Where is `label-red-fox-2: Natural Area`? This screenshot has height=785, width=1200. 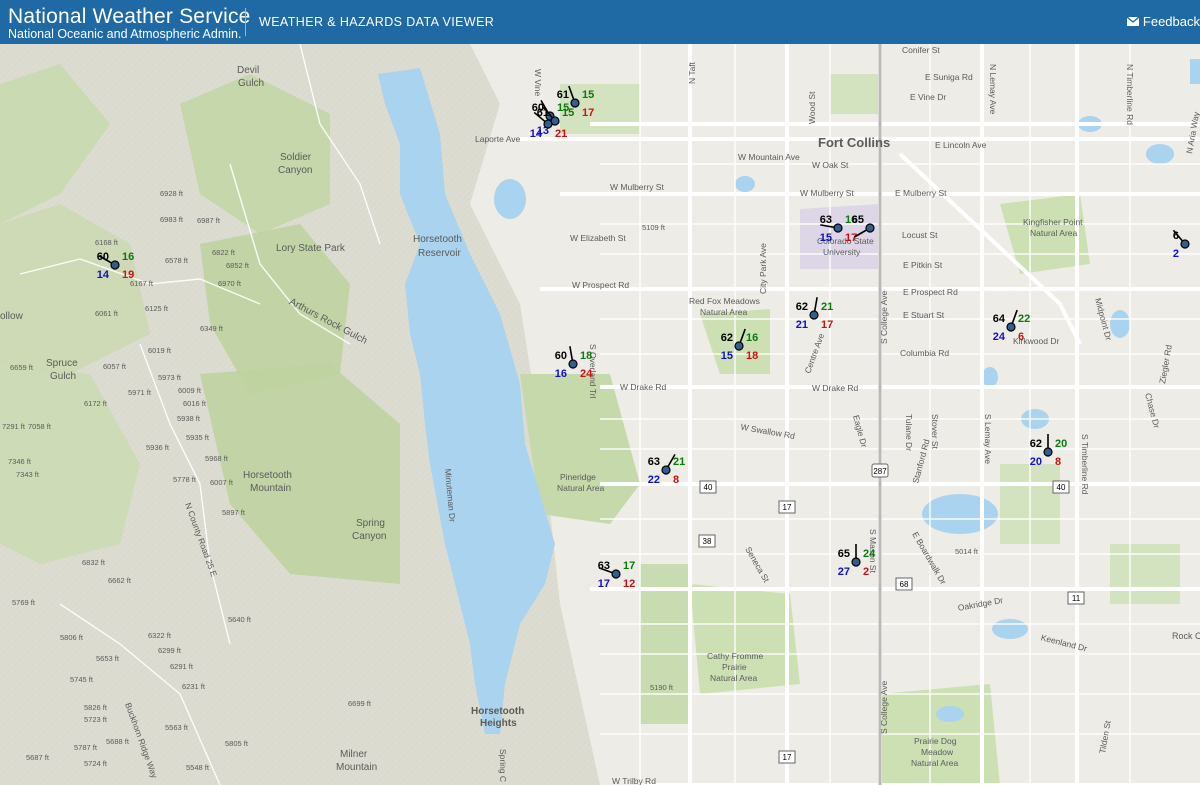 label-red-fox-2: Natural Area is located at coordinates (724, 312).